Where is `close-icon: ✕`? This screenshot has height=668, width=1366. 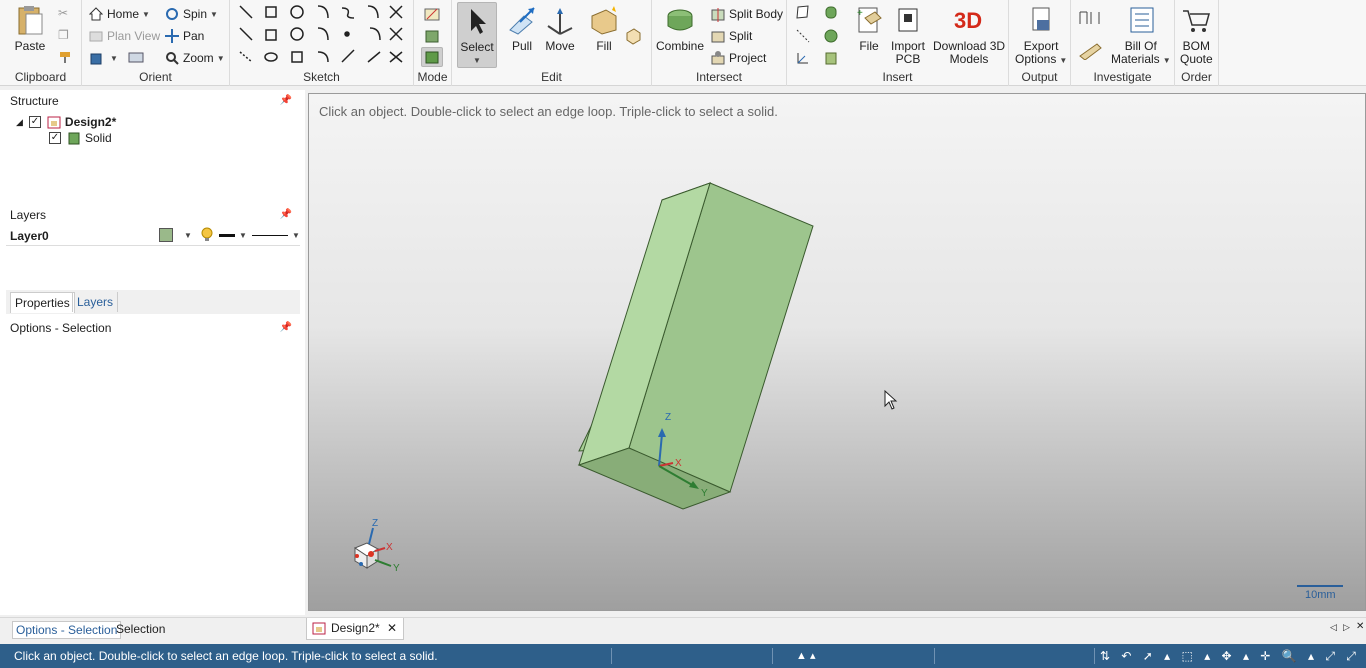
close-icon: ✕ is located at coordinates (1360, 626).